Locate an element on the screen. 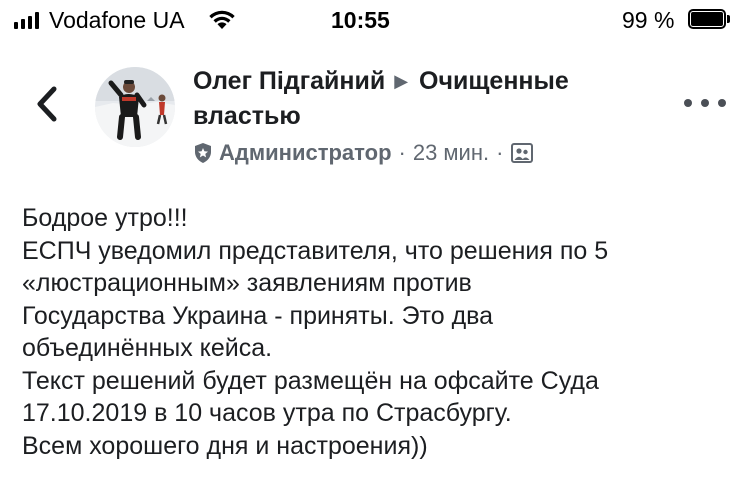 The image size is (750, 504). group-name-line2: властью is located at coordinates (247, 116).